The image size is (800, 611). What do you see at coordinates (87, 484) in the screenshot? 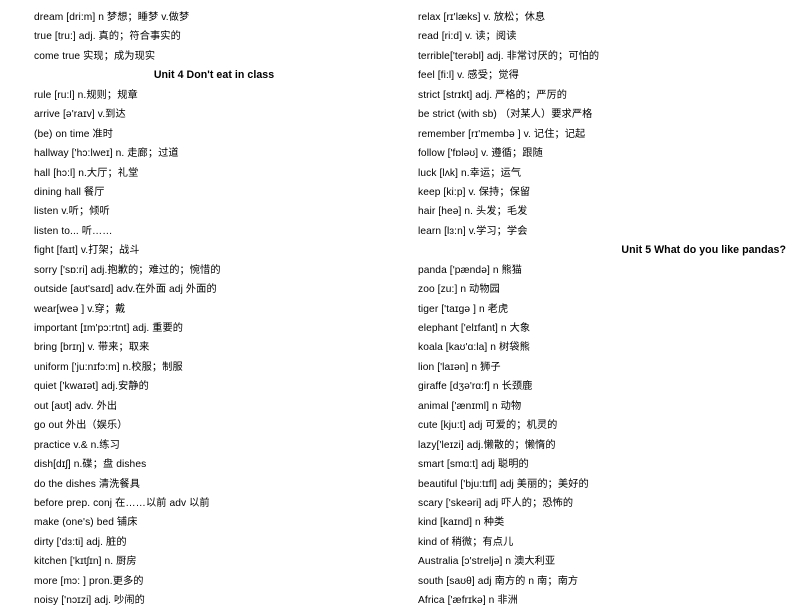
I see `vocabulary-entry: do the dishes 清洗餐具` at bounding box center [87, 484].